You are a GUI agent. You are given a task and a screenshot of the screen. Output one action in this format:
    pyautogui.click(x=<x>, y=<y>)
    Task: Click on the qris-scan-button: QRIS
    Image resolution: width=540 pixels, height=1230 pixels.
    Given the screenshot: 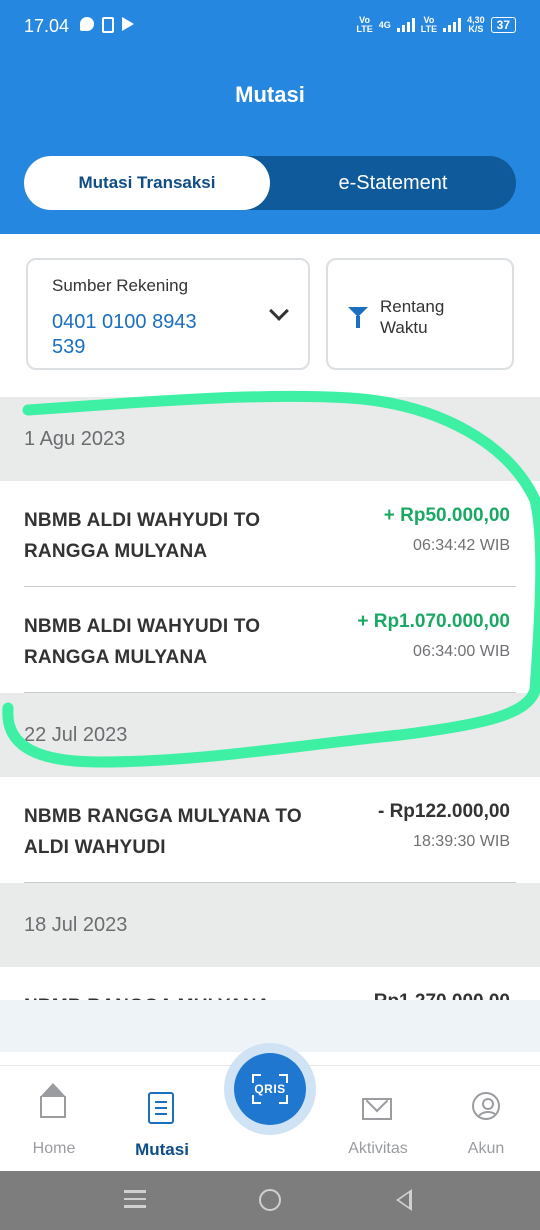 What is the action you would take?
    pyautogui.click(x=270, y=1089)
    